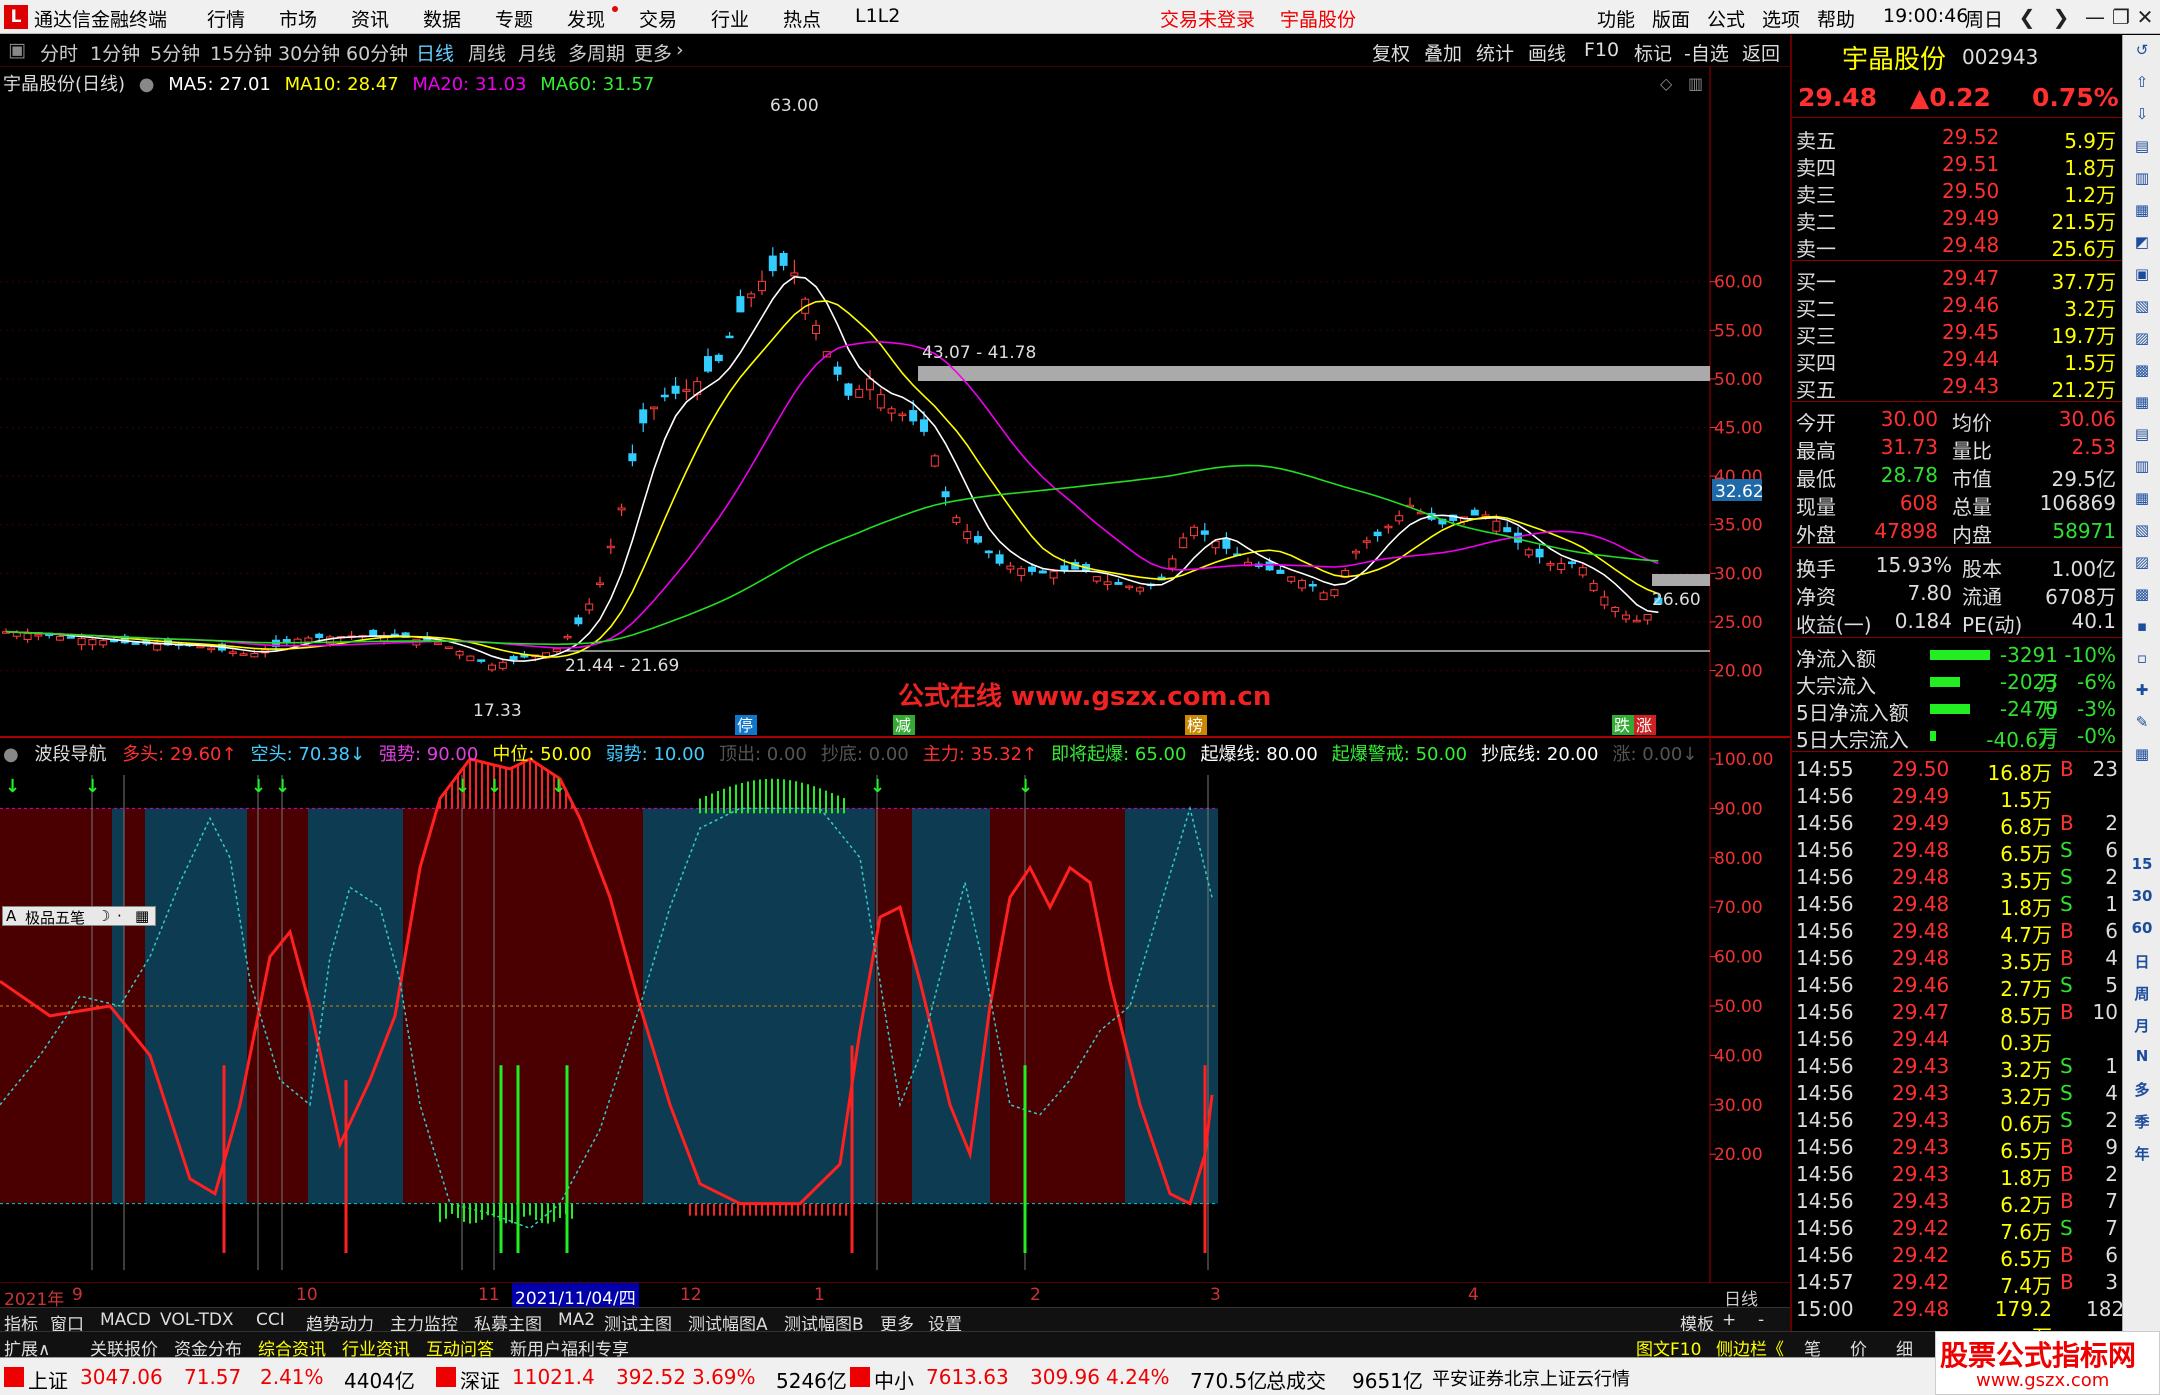 The width and height of the screenshot is (2160, 1395). What do you see at coordinates (48, 1379) in the screenshot?
I see `index-name: 上证` at bounding box center [48, 1379].